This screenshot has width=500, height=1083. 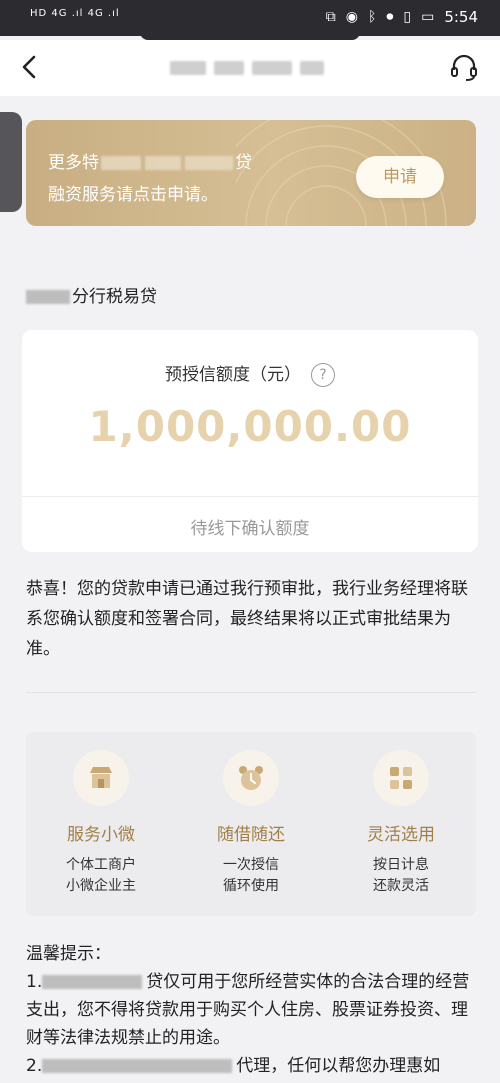 I want to click on product-title: 分行税易贷, so click(x=91, y=294).